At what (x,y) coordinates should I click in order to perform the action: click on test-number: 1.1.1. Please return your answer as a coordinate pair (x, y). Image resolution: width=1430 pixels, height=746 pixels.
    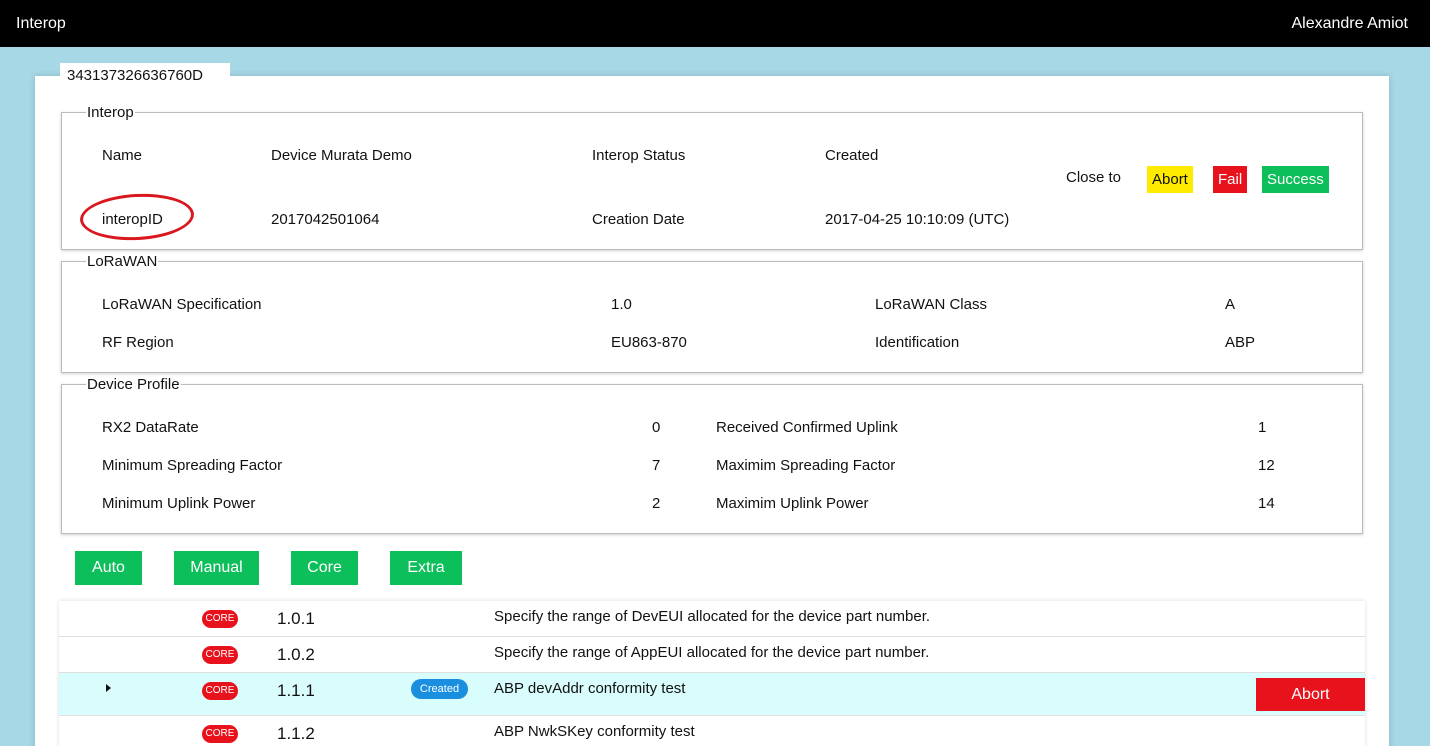
    Looking at the image, I should click on (296, 690).